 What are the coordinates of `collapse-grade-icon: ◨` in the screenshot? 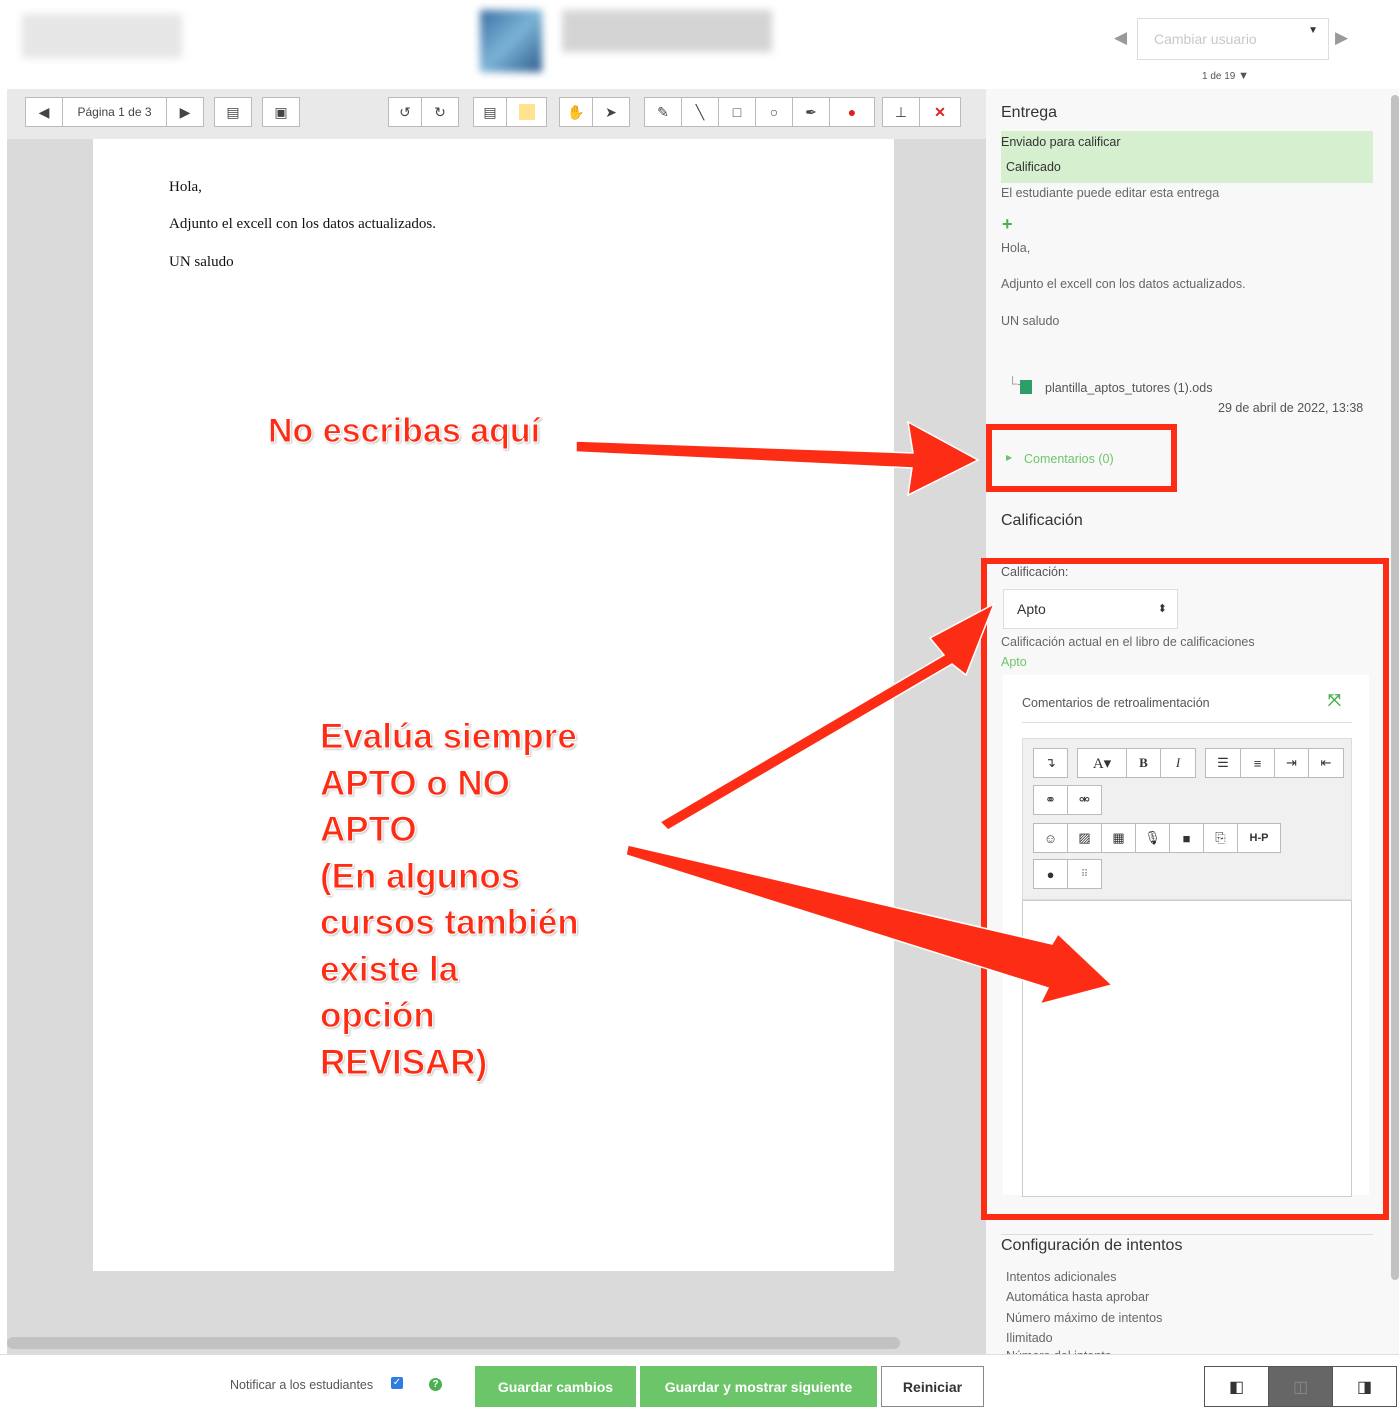 It's located at (1364, 1386).